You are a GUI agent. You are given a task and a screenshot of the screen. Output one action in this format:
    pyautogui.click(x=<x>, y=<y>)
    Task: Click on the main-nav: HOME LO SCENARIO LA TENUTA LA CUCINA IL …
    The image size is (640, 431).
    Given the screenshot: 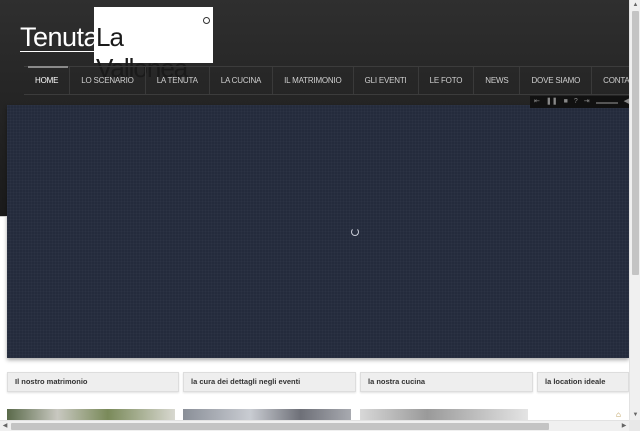 What is the action you would take?
    pyautogui.click(x=332, y=80)
    